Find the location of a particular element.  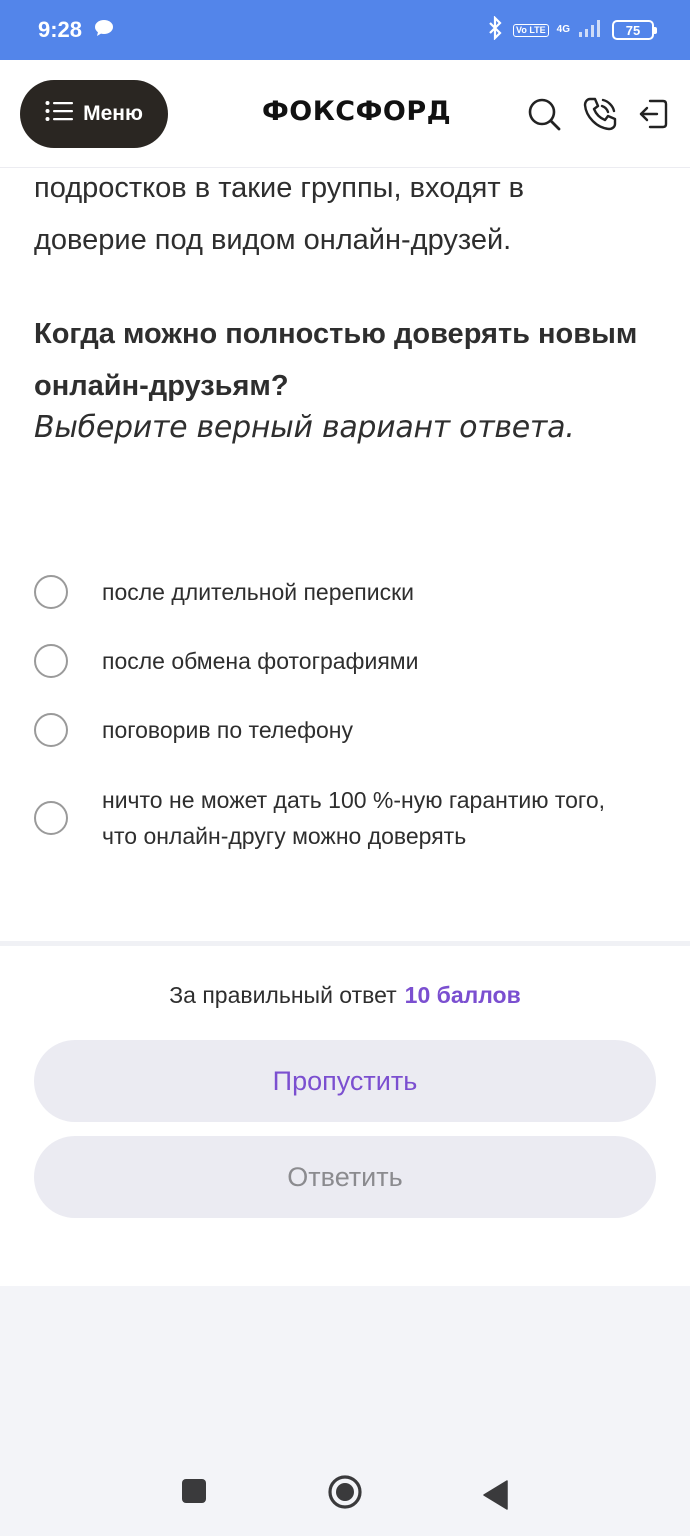

skip-button: Пропустить is located at coordinates (345, 1081).